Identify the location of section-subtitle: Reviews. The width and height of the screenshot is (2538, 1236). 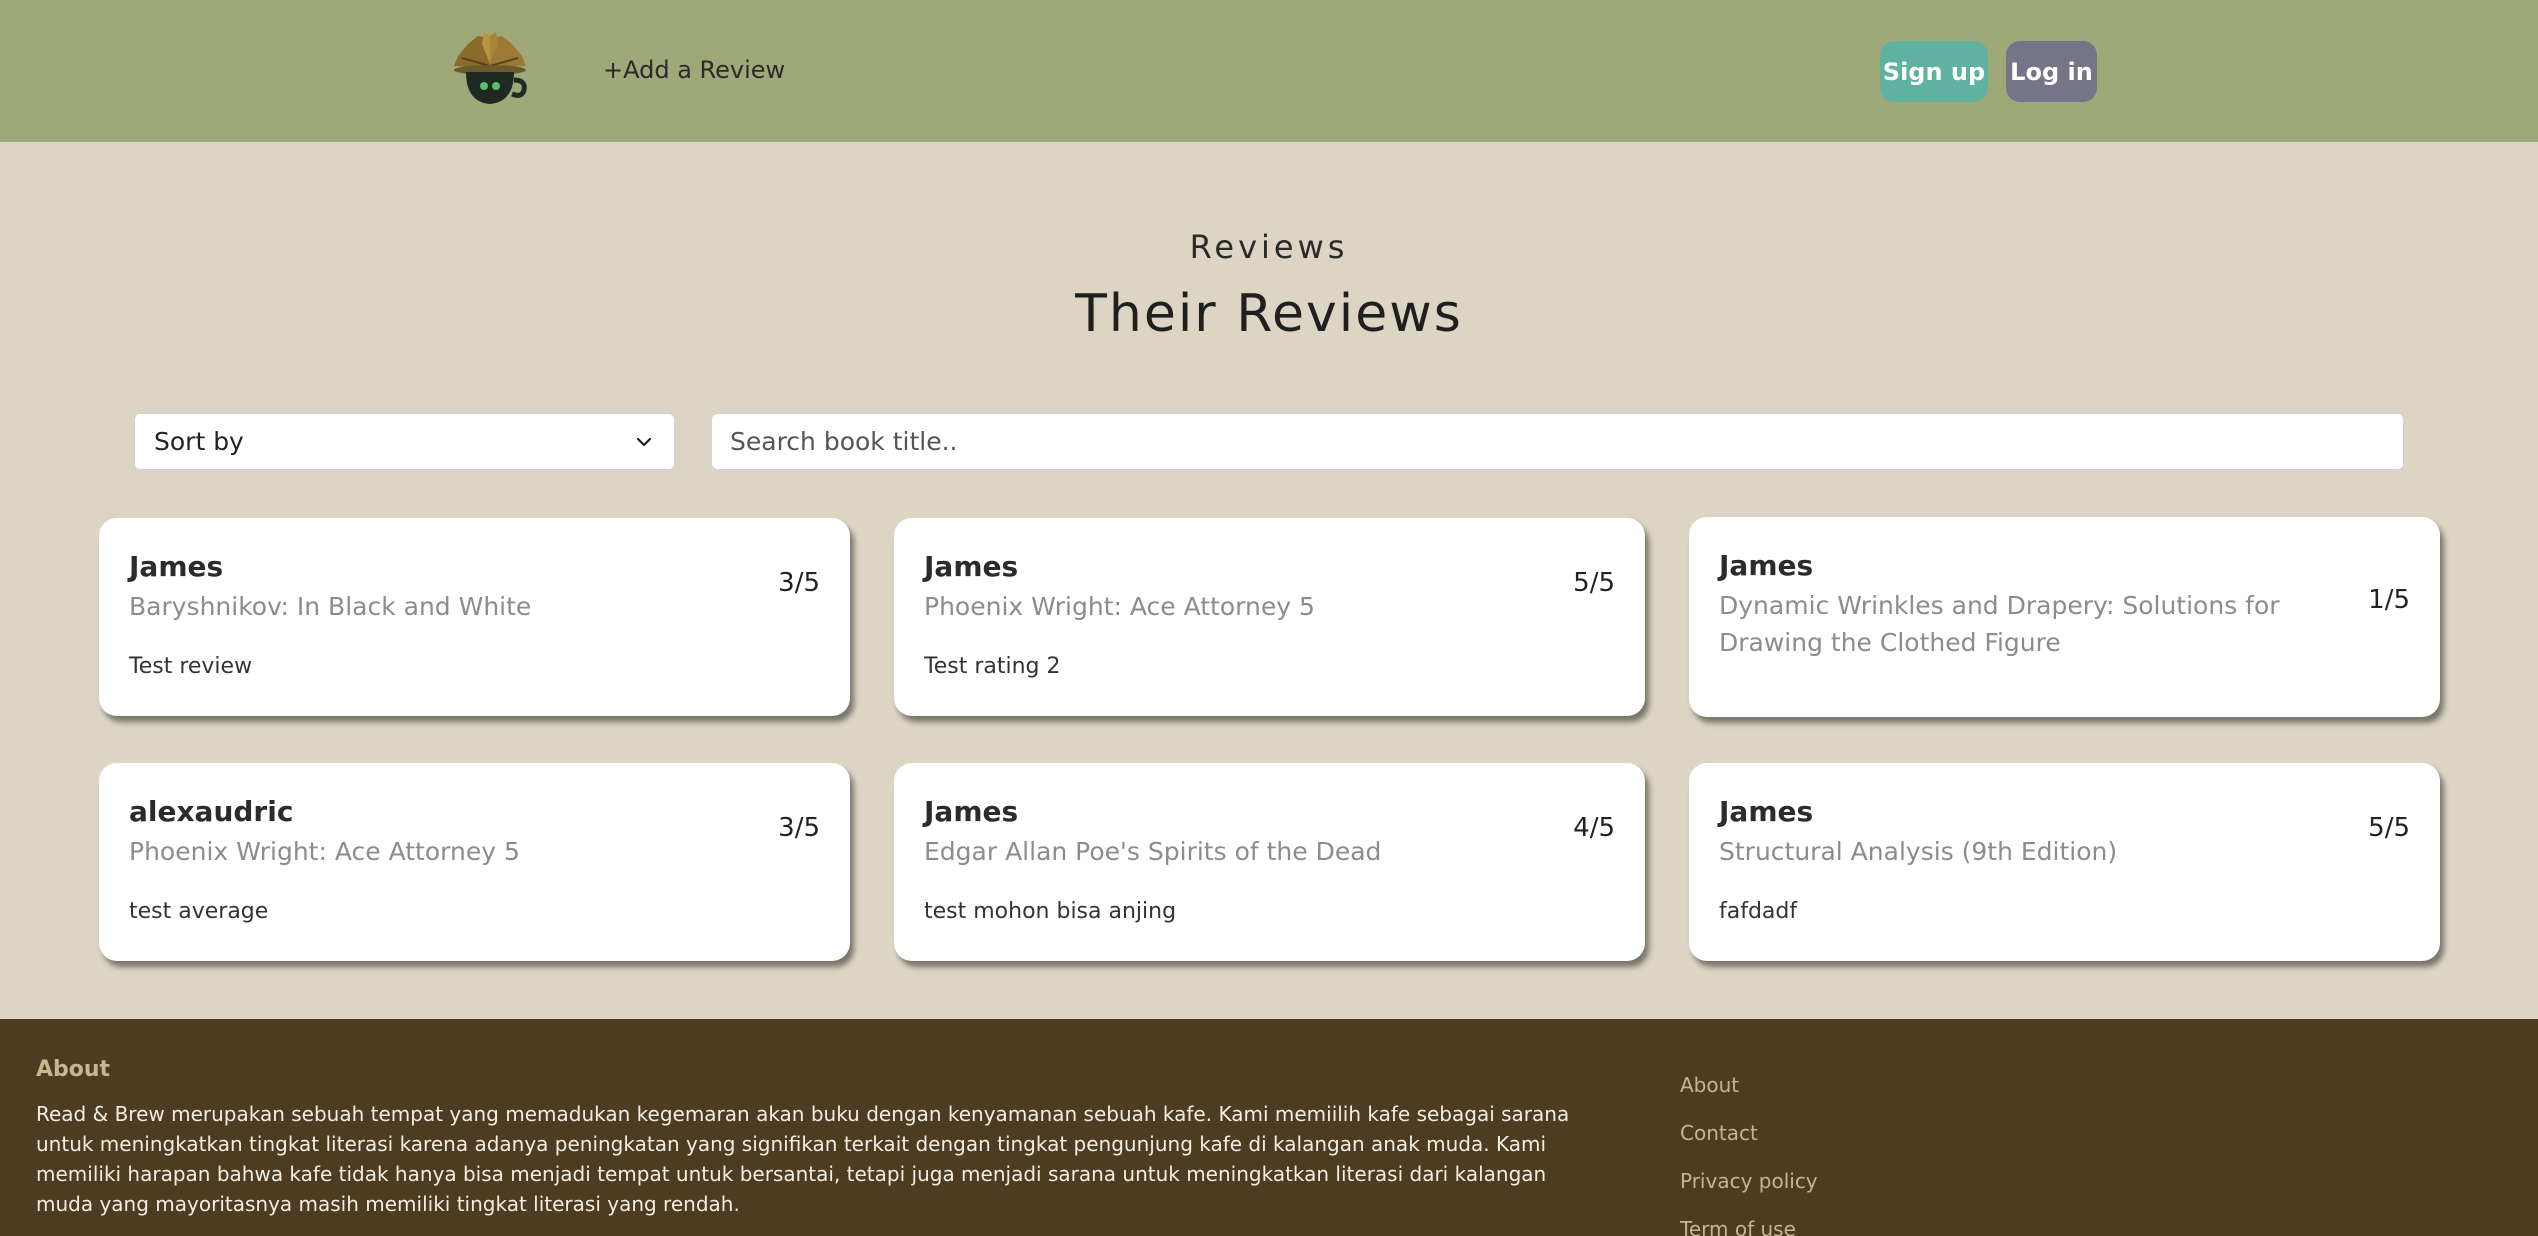
(1269, 247).